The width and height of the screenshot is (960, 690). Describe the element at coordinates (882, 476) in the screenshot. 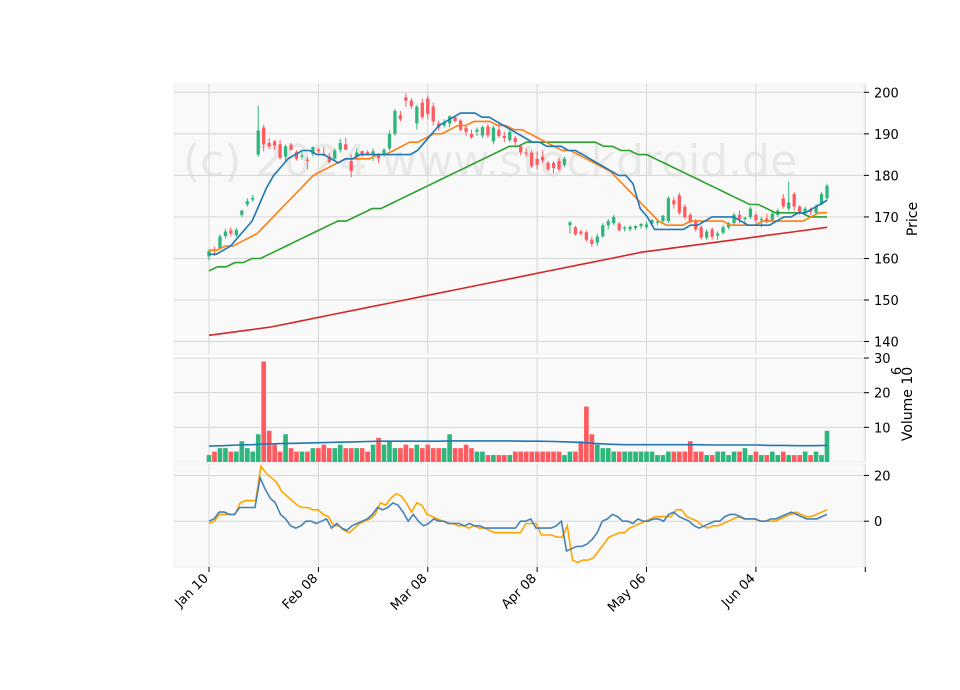

I see `indicator-tick-label: 20` at that location.